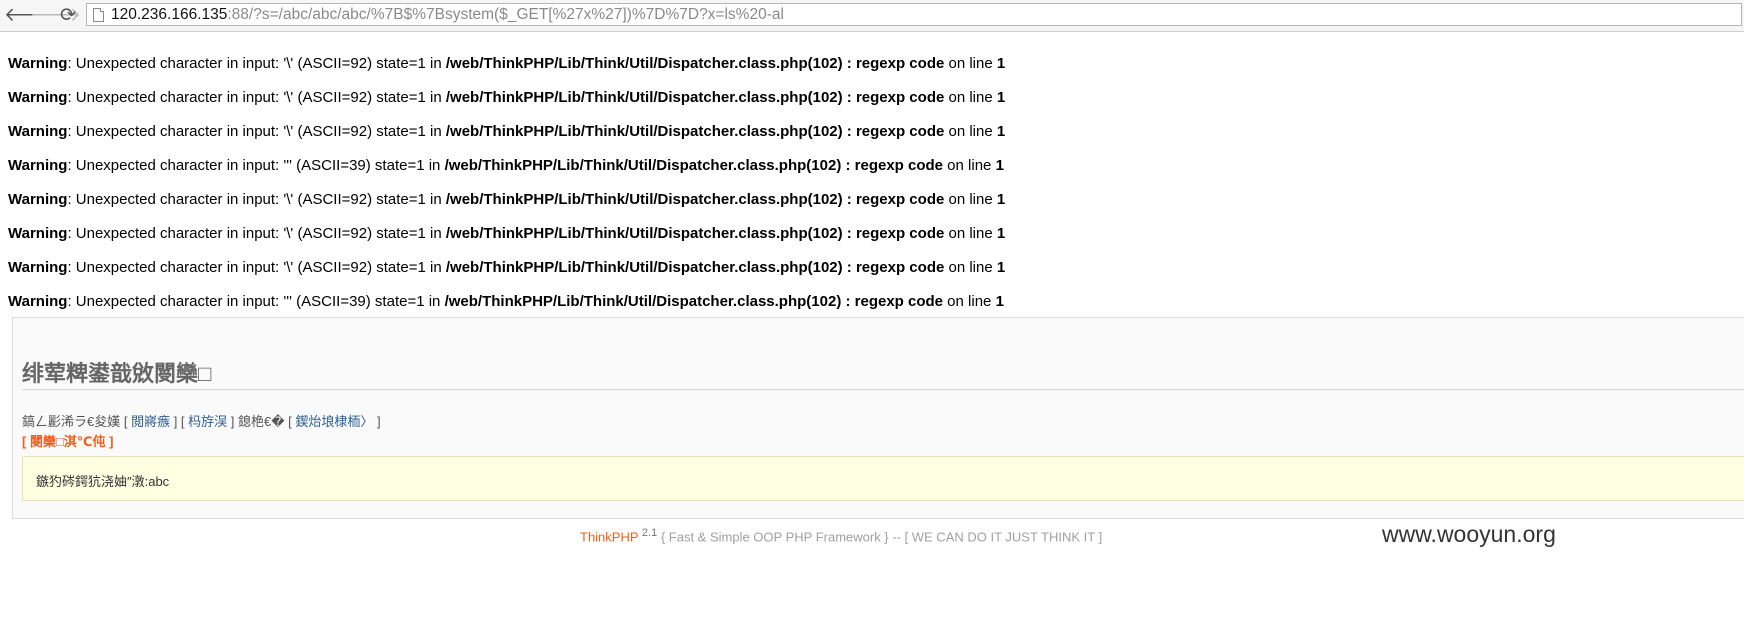  Describe the element at coordinates (261, 421) in the screenshot. I see `options-middle: ] 鎴栬€� [` at that location.